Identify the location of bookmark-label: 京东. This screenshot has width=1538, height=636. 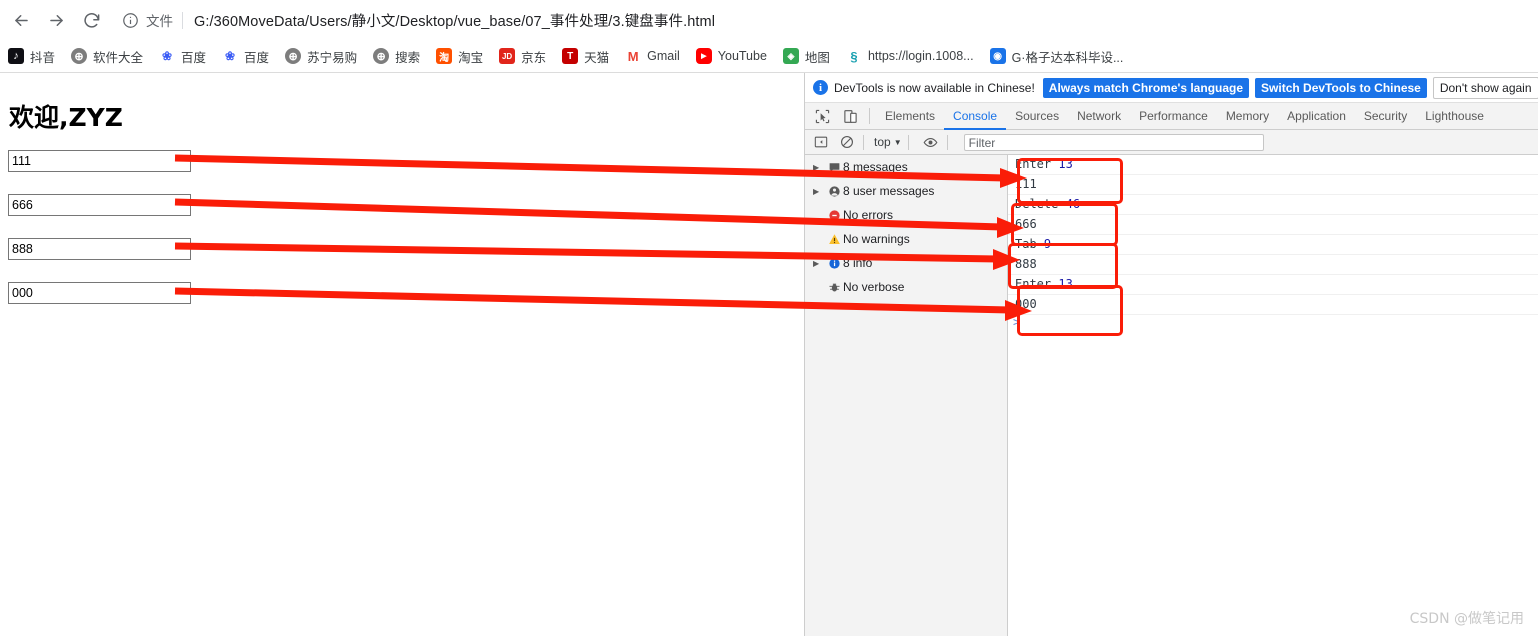
(534, 57).